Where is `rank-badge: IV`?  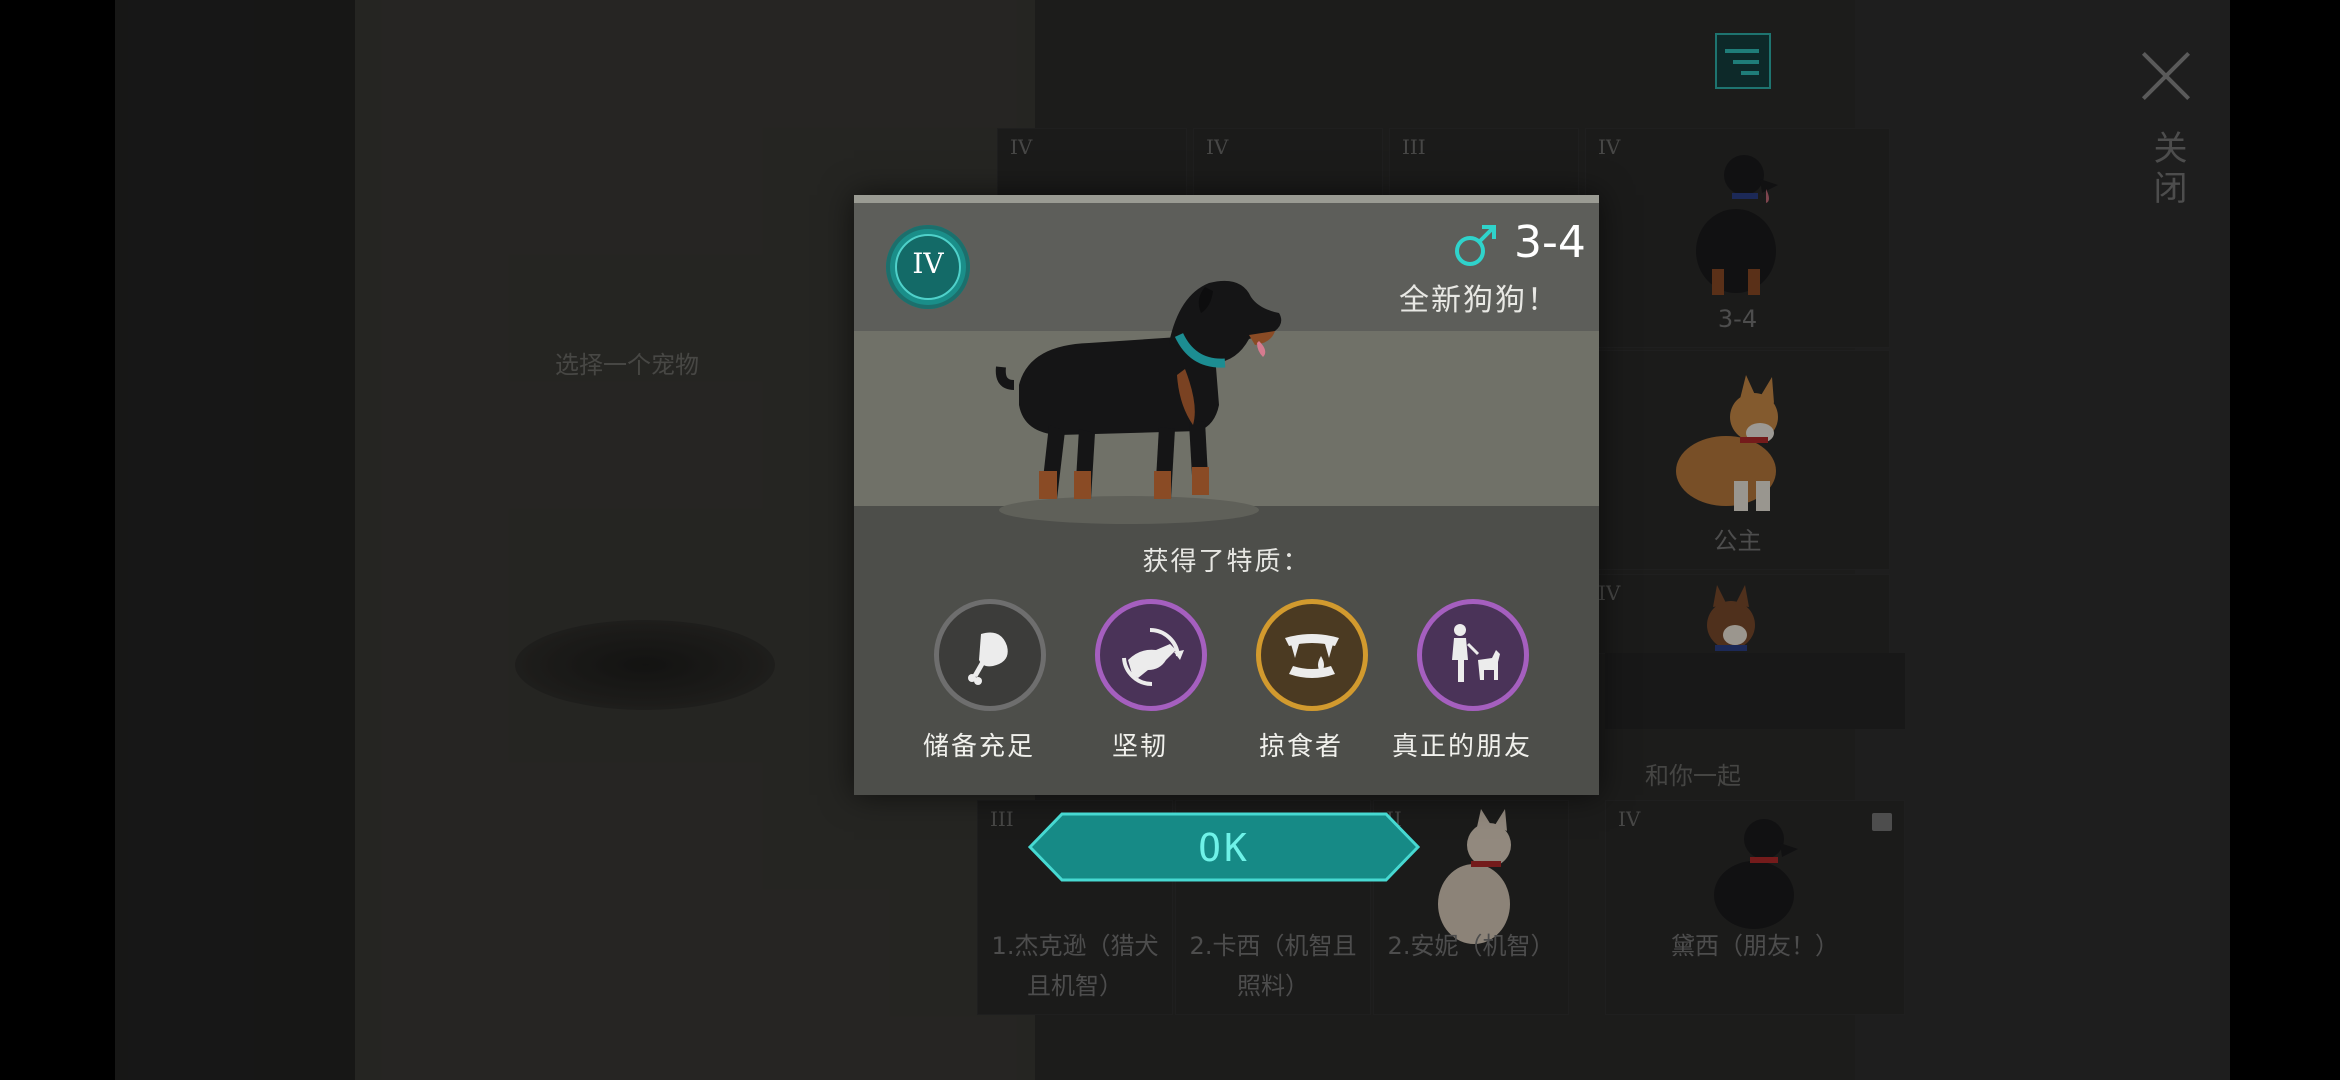 rank-badge: IV is located at coordinates (928, 267).